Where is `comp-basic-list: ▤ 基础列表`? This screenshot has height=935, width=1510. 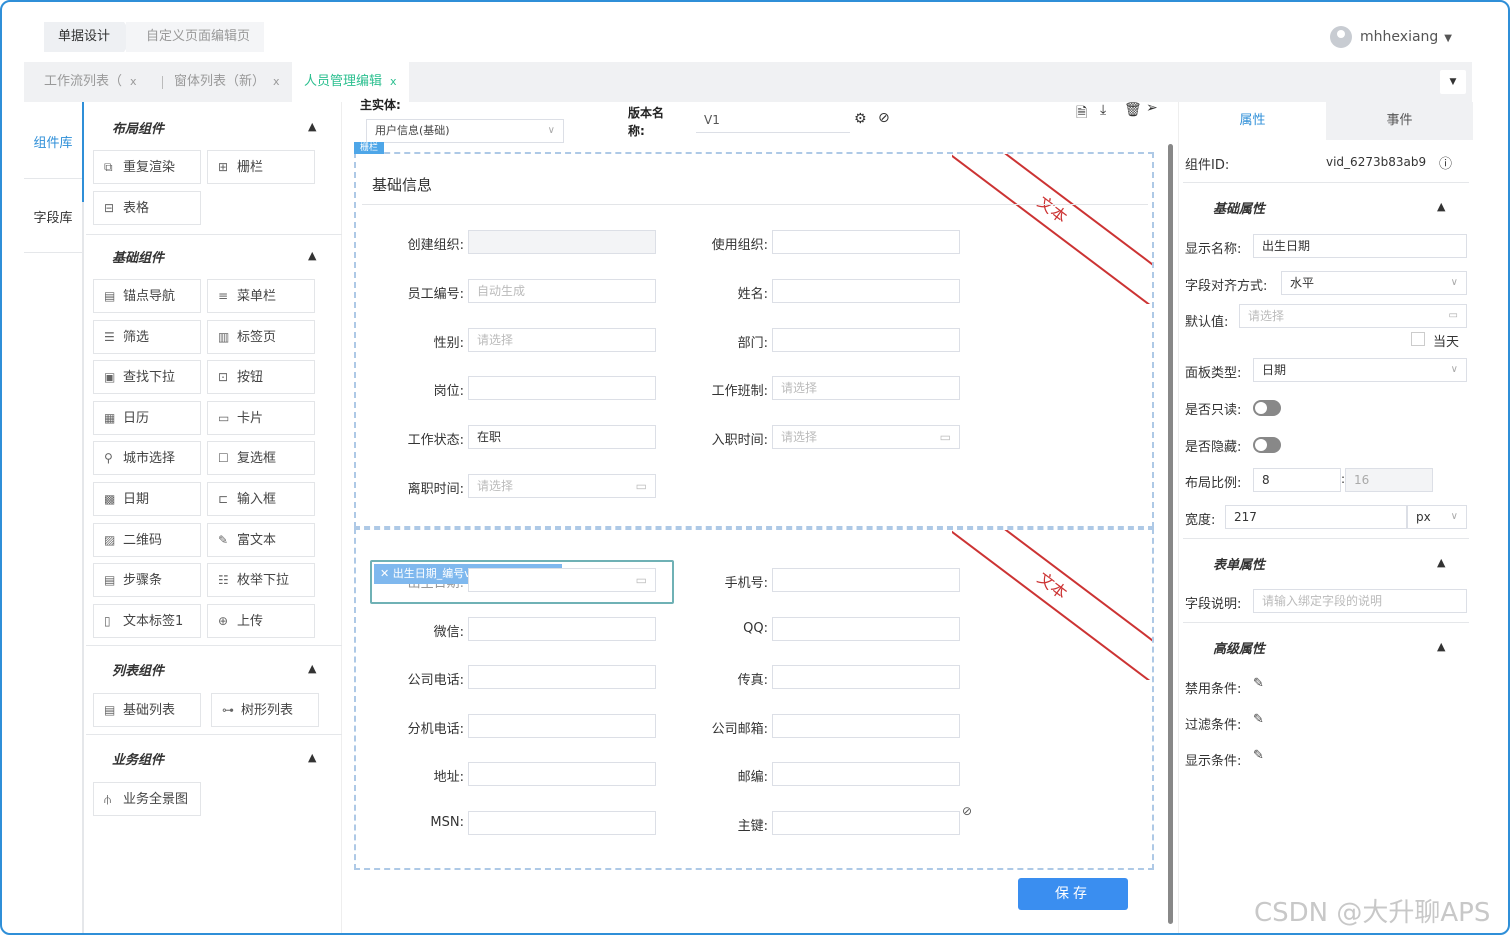
comp-basic-list: ▤ 基础列表 is located at coordinates (147, 710).